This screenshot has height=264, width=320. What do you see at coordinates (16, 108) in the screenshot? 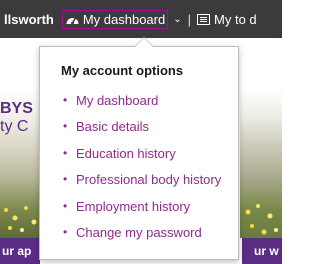
I see `hero-heading-fragment: BYS` at bounding box center [16, 108].